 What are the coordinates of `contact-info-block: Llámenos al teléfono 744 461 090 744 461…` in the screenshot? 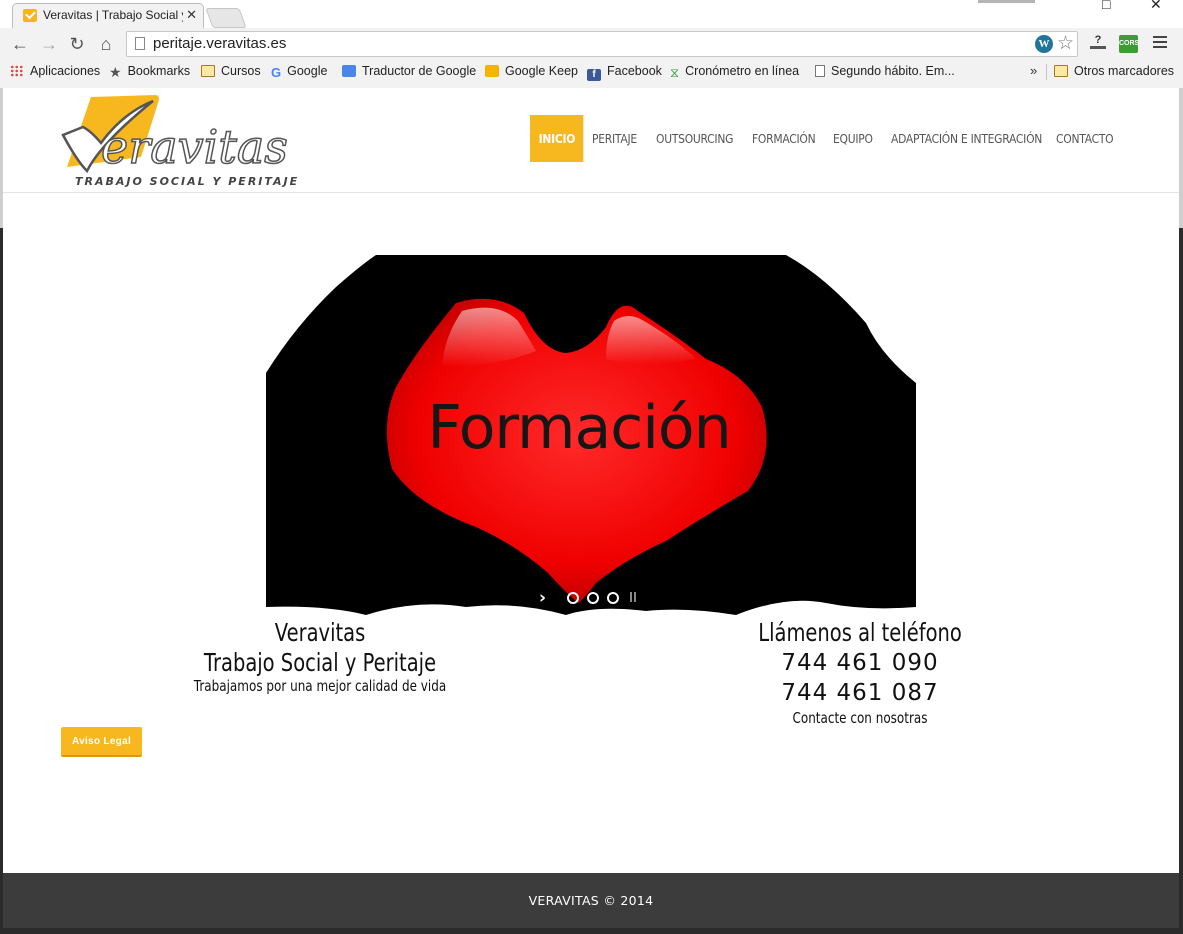 It's located at (860, 673).